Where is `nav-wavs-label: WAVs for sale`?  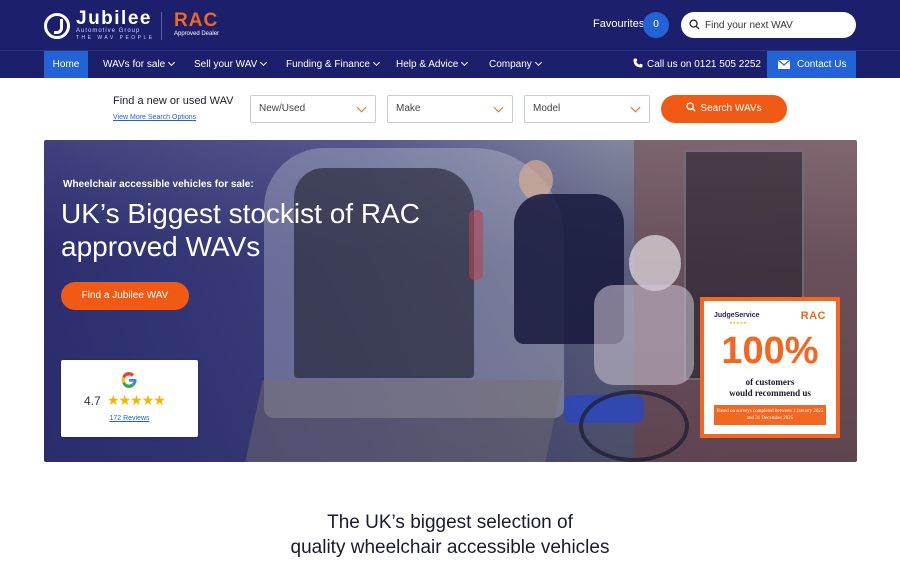 nav-wavs-label: WAVs for sale is located at coordinates (134, 64).